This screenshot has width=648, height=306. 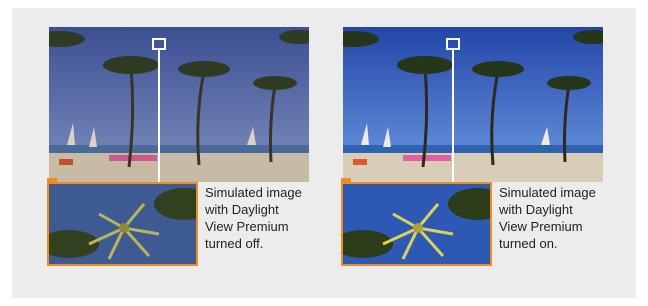 I want to click on zoomed-crop-off, so click(x=122, y=224).